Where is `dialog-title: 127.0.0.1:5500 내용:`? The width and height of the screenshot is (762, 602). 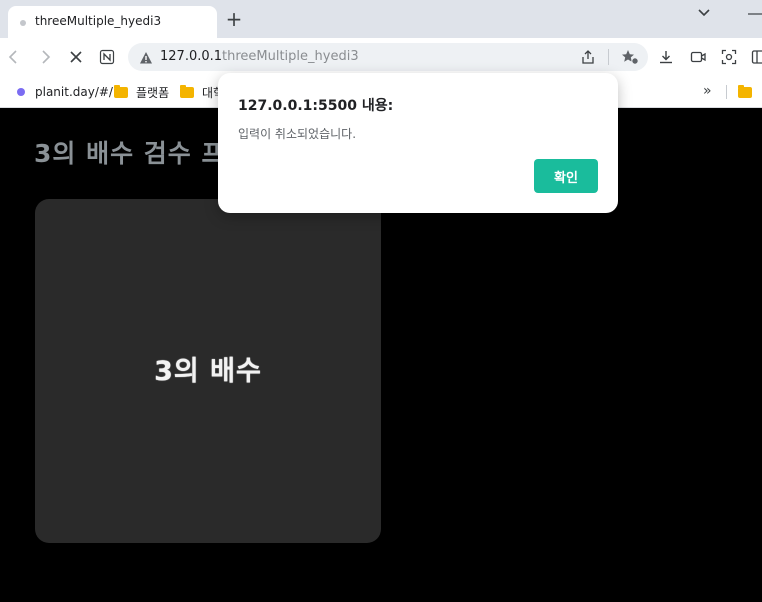 dialog-title: 127.0.0.1:5500 내용: is located at coordinates (316, 106).